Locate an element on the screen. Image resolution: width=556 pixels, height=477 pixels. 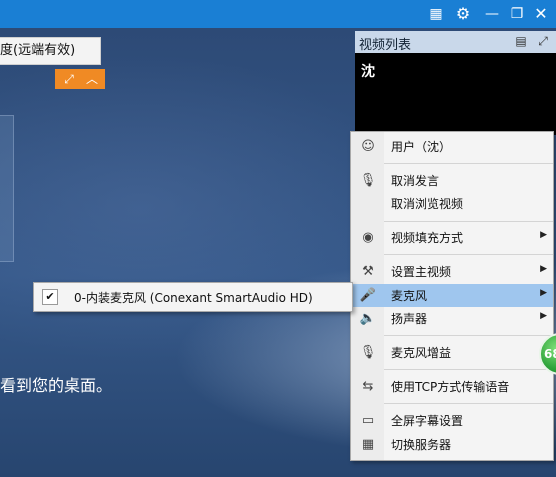
menu-item-label: 扬声器 is located at coordinates (409, 319).